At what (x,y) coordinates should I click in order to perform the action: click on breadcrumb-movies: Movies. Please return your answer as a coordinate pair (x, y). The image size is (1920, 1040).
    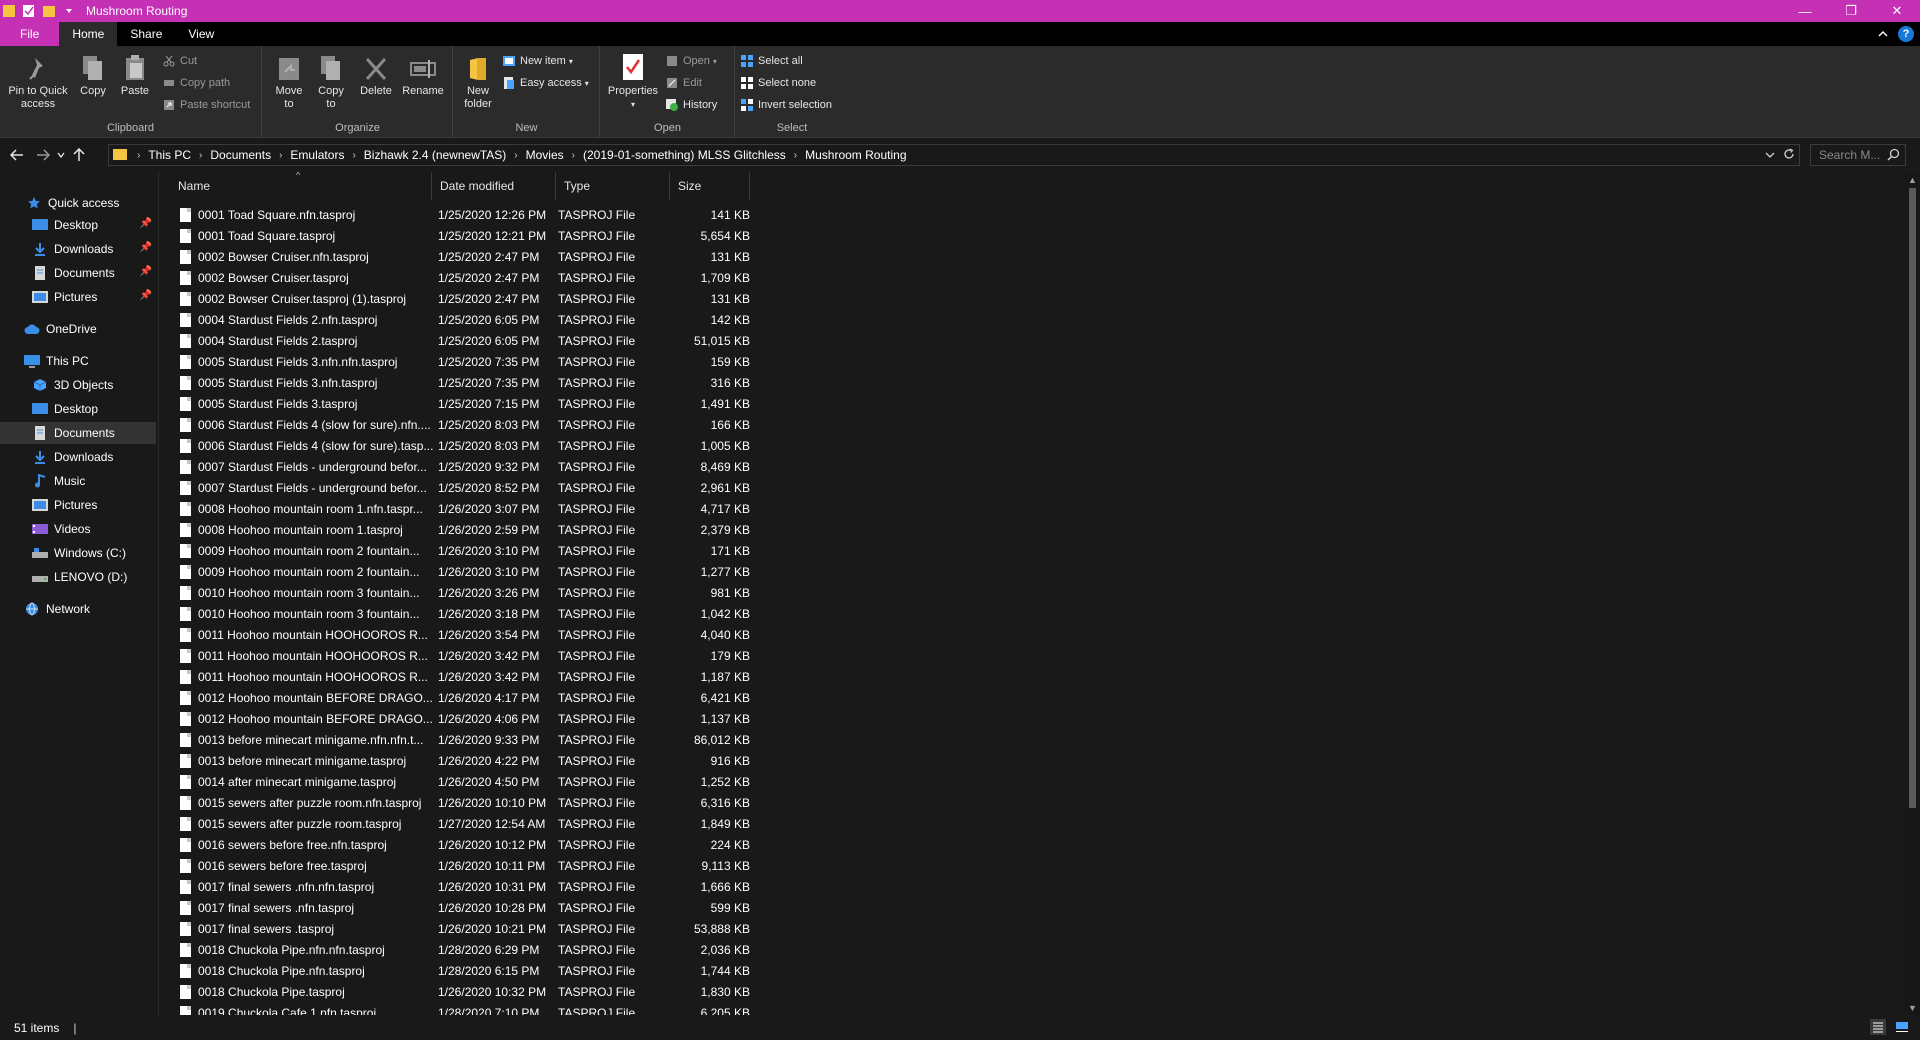
    Looking at the image, I should click on (545, 155).